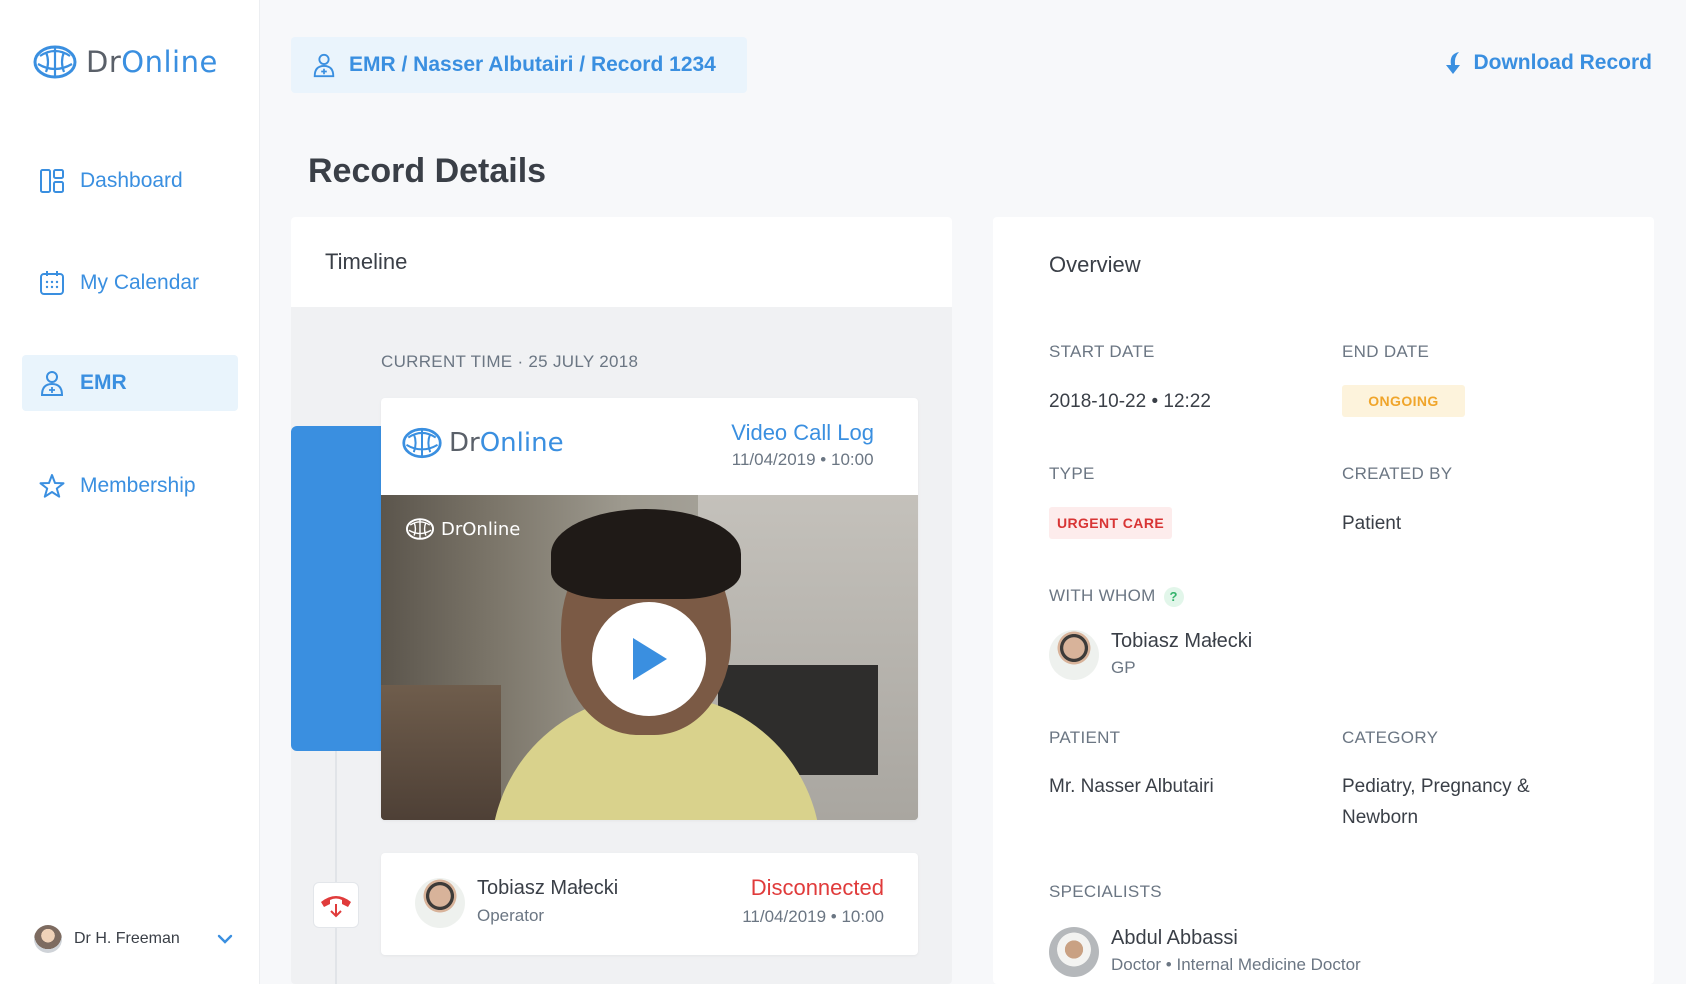 The height and width of the screenshot is (984, 1686). I want to click on specialist-name: Abdul Abbassi, so click(1174, 938).